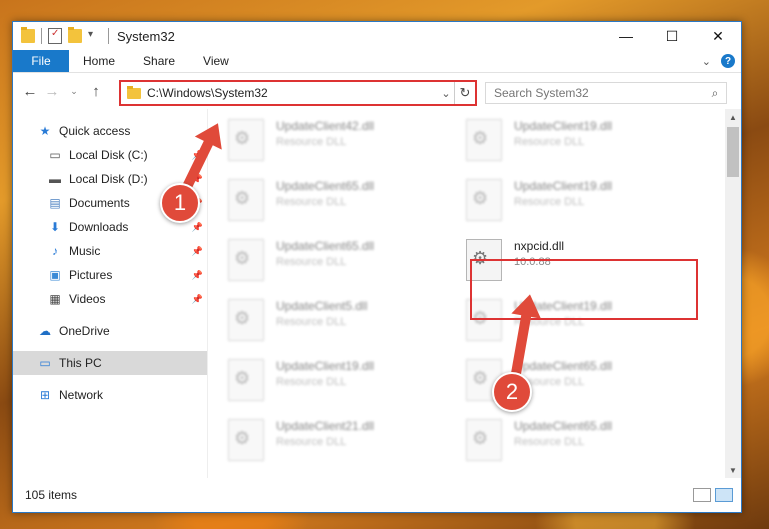 This screenshot has height=529, width=769. I want to click on ribbon-tabs: File Home Share View ⌄ ?, so click(377, 61).